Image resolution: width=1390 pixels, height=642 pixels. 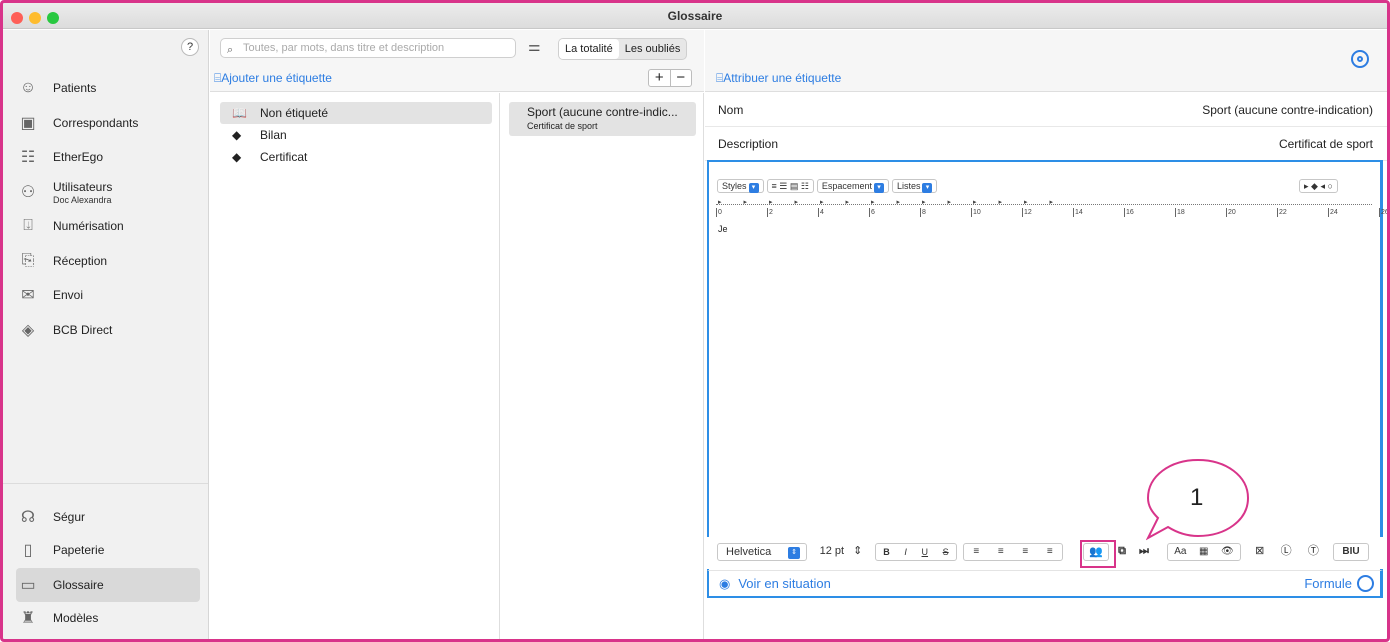 I want to click on sidebar-item-bcb-direct: ◈ BCB Direct, so click(x=109, y=330).